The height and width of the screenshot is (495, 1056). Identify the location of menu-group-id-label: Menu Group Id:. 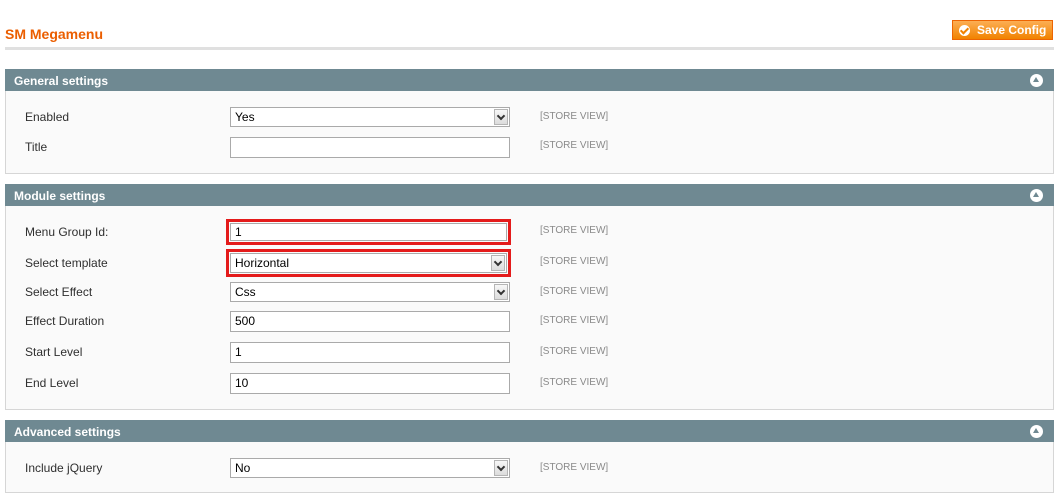
(67, 232).